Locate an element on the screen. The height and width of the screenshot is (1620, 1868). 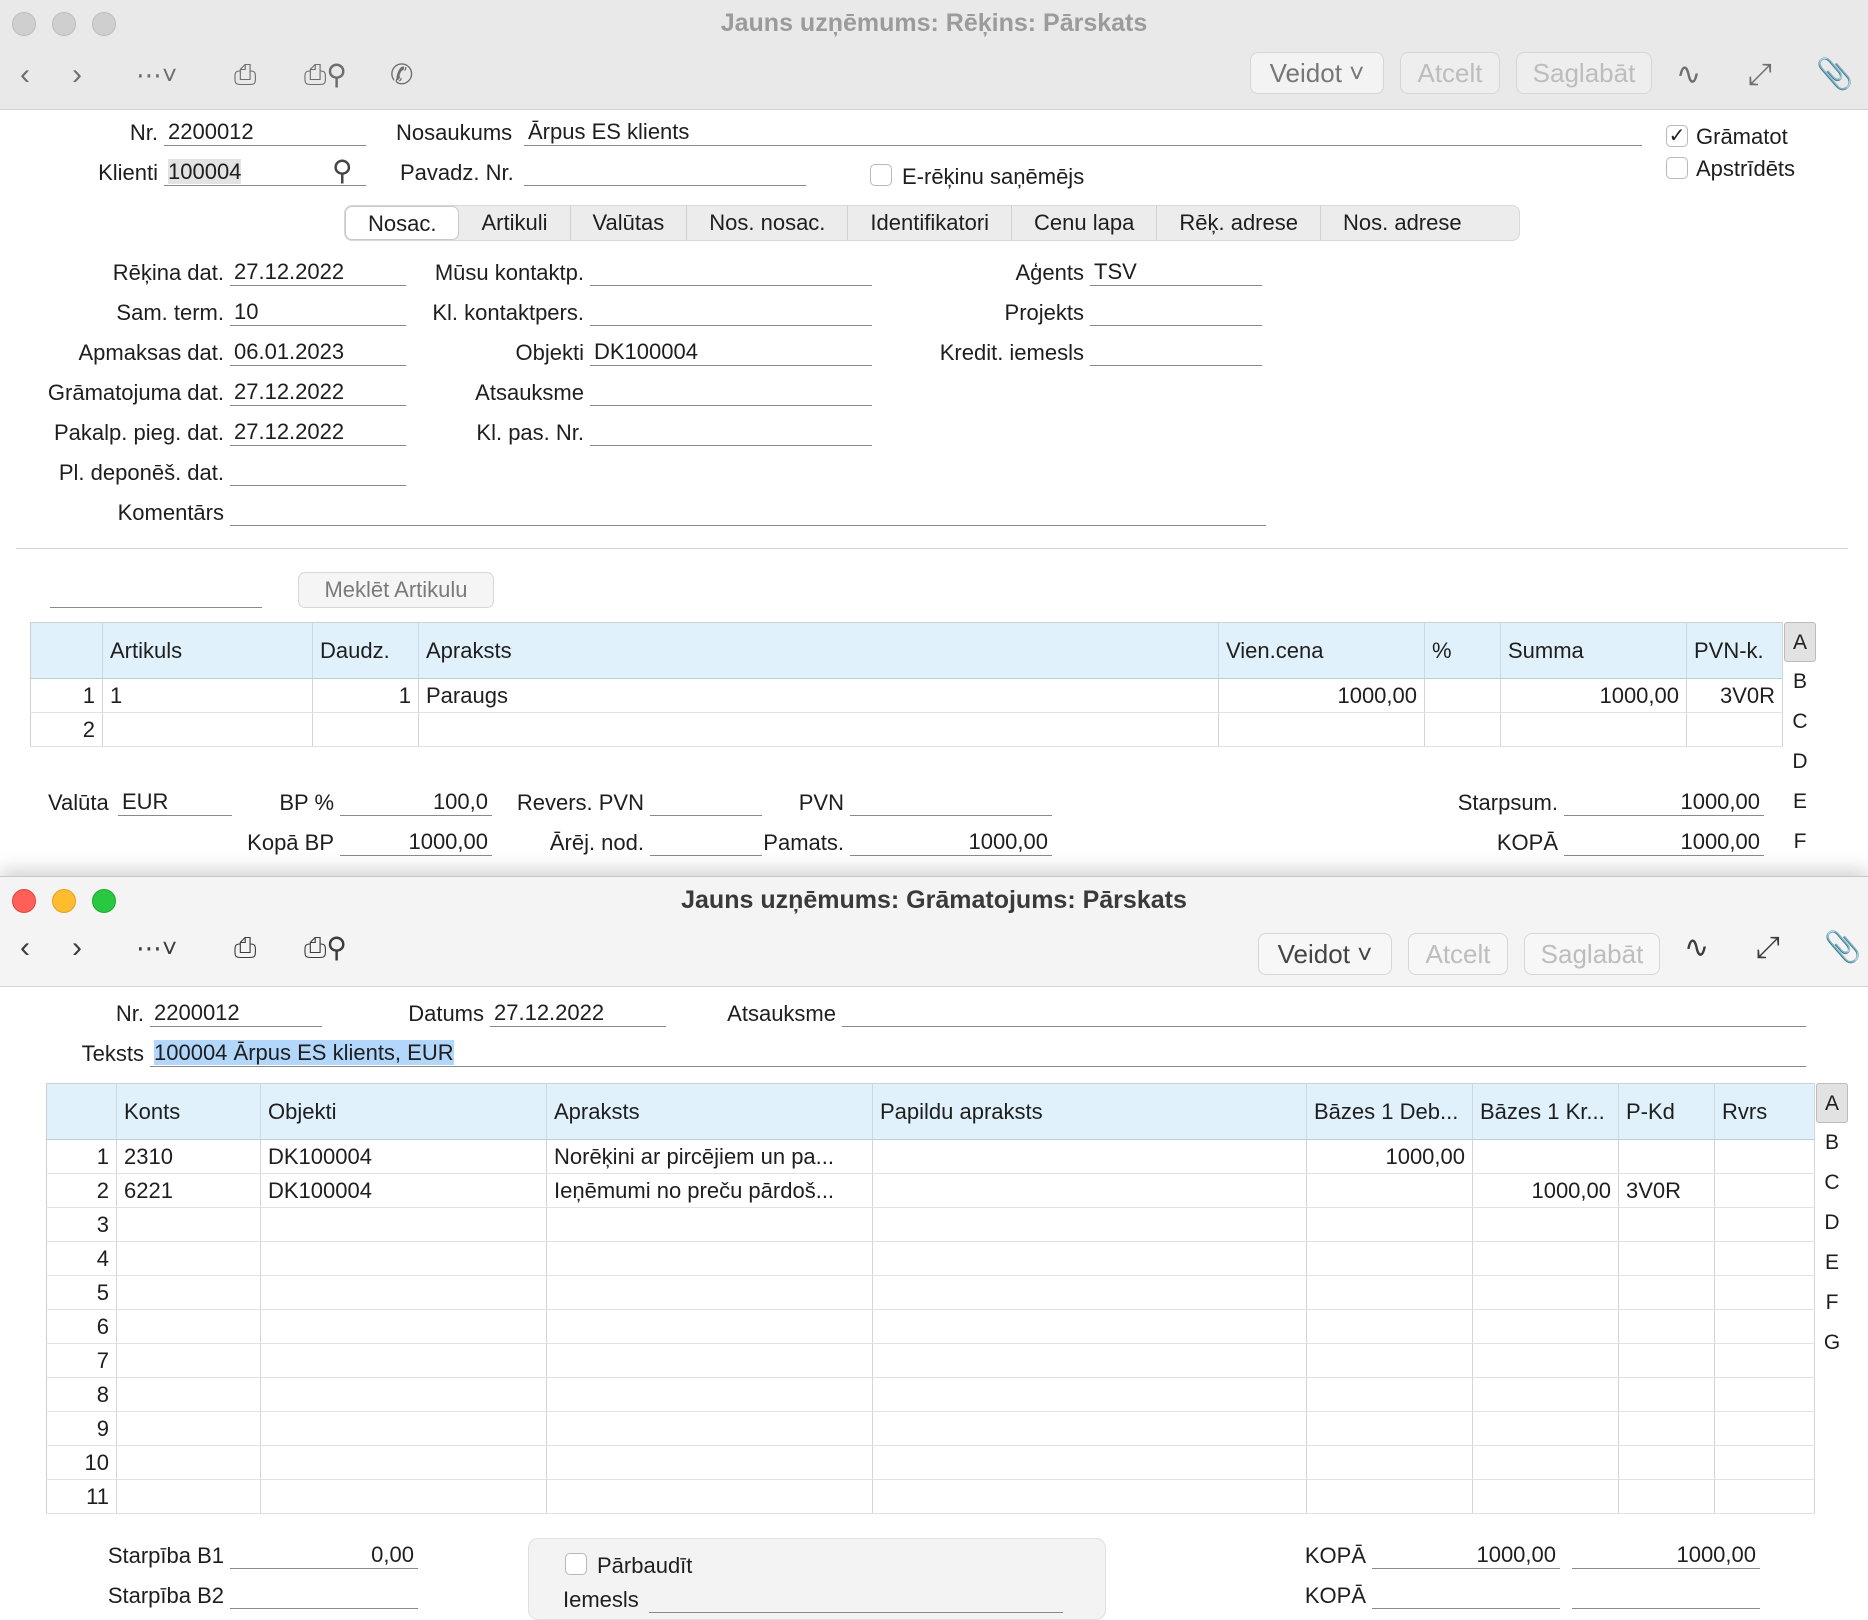
table-row: 8 is located at coordinates (930, 1394).